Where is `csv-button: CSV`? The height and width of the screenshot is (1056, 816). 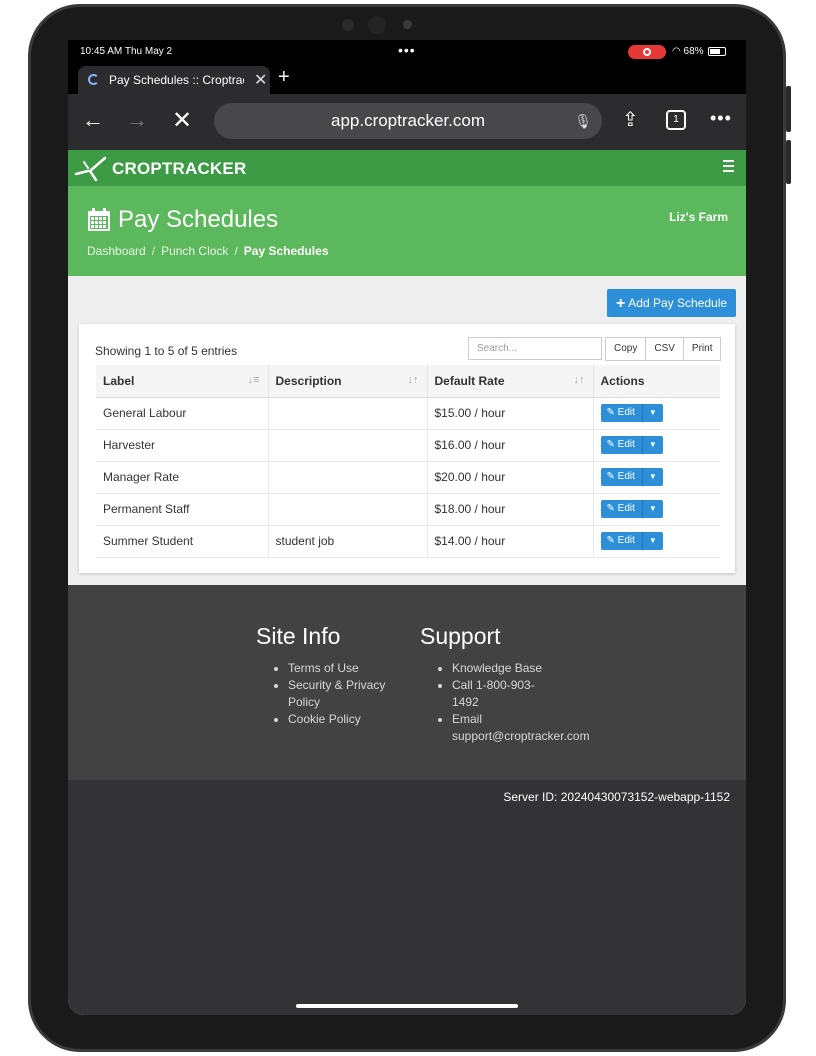 csv-button: CSV is located at coordinates (664, 349).